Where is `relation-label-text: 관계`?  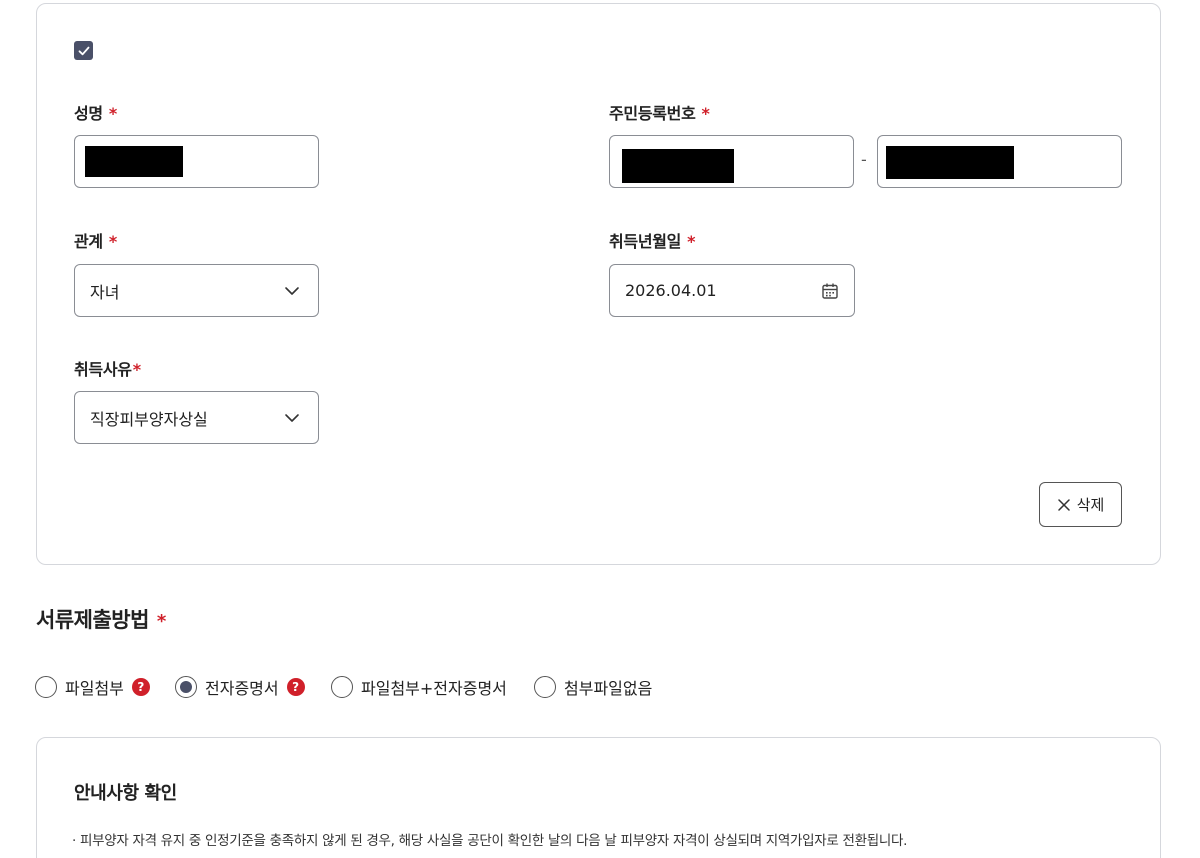 relation-label-text: 관계 is located at coordinates (88, 241).